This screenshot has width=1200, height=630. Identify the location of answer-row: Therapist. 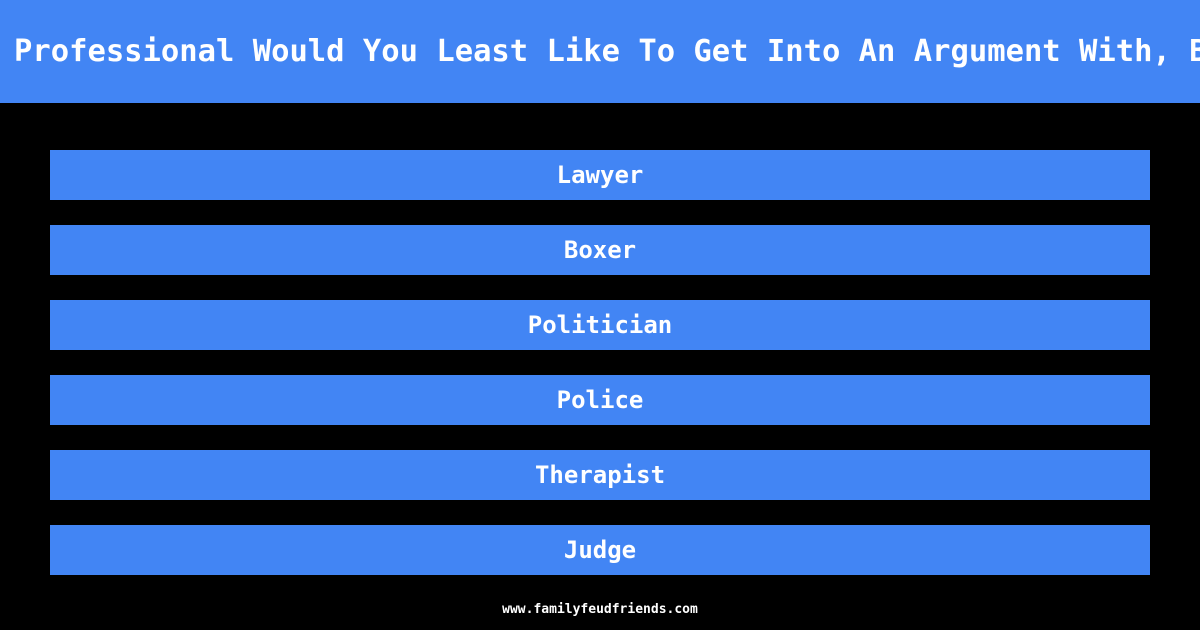
(600, 475).